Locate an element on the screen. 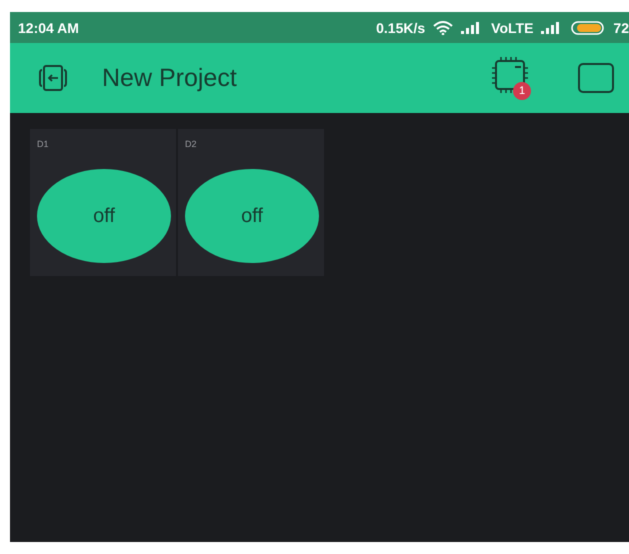  network-type: VoLTE is located at coordinates (512, 28).